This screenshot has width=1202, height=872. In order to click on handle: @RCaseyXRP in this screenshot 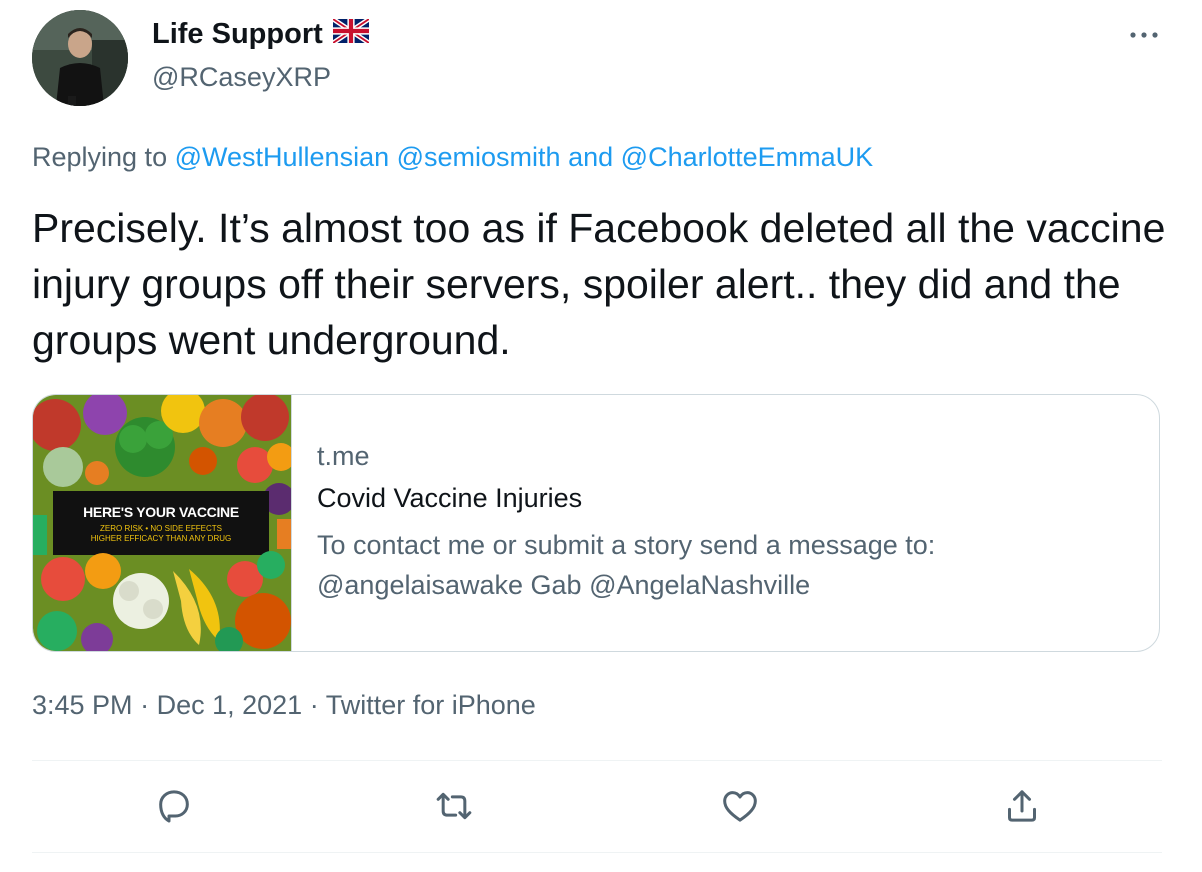, I will do `click(241, 77)`.